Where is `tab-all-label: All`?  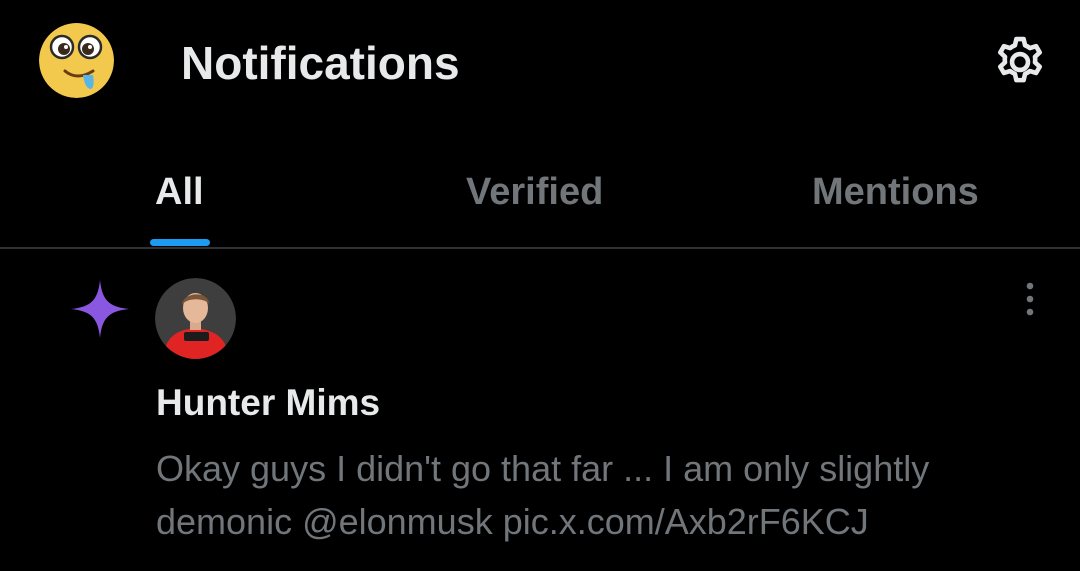
tab-all-label: All is located at coordinates (179, 192).